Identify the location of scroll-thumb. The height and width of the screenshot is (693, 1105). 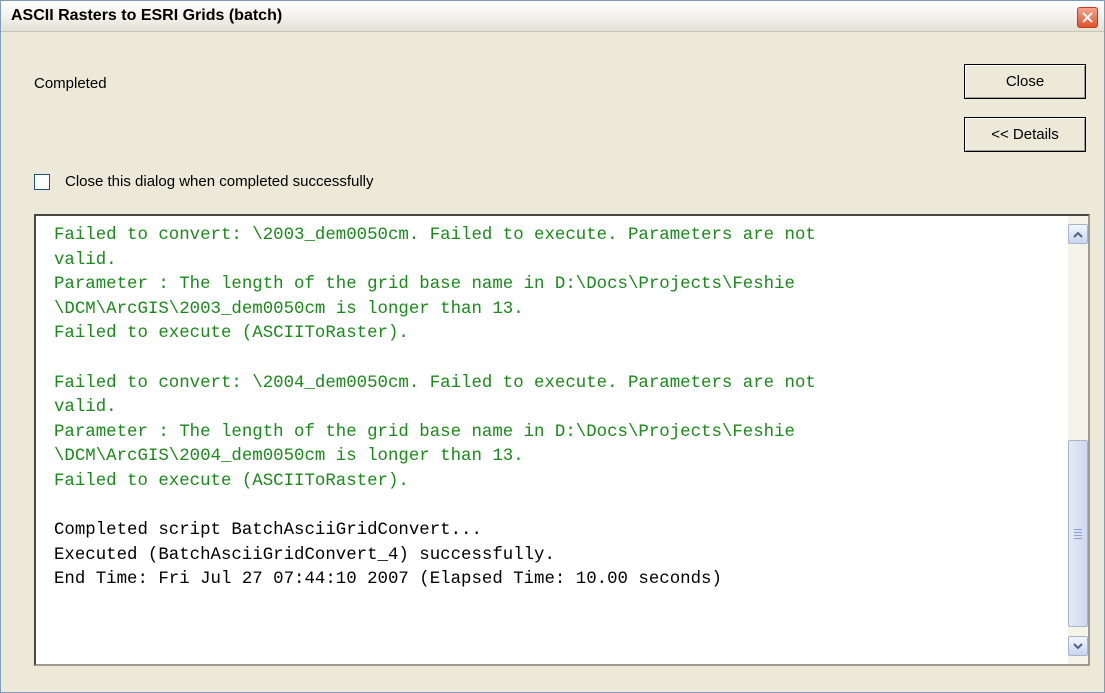
(1078, 533).